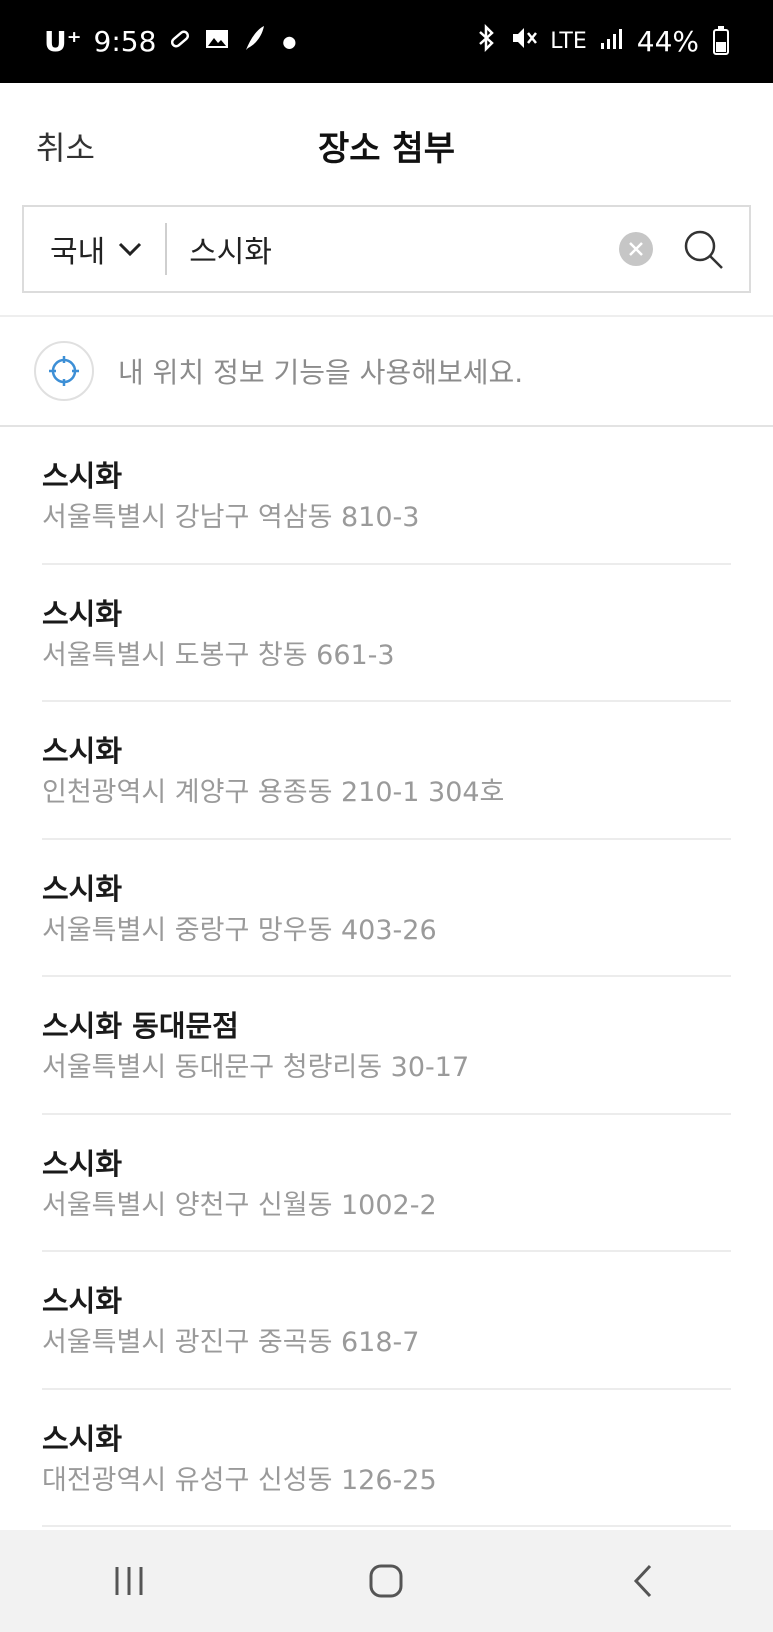 The width and height of the screenshot is (773, 1632). Describe the element at coordinates (78, 252) in the screenshot. I see `region-label: 국내` at that location.